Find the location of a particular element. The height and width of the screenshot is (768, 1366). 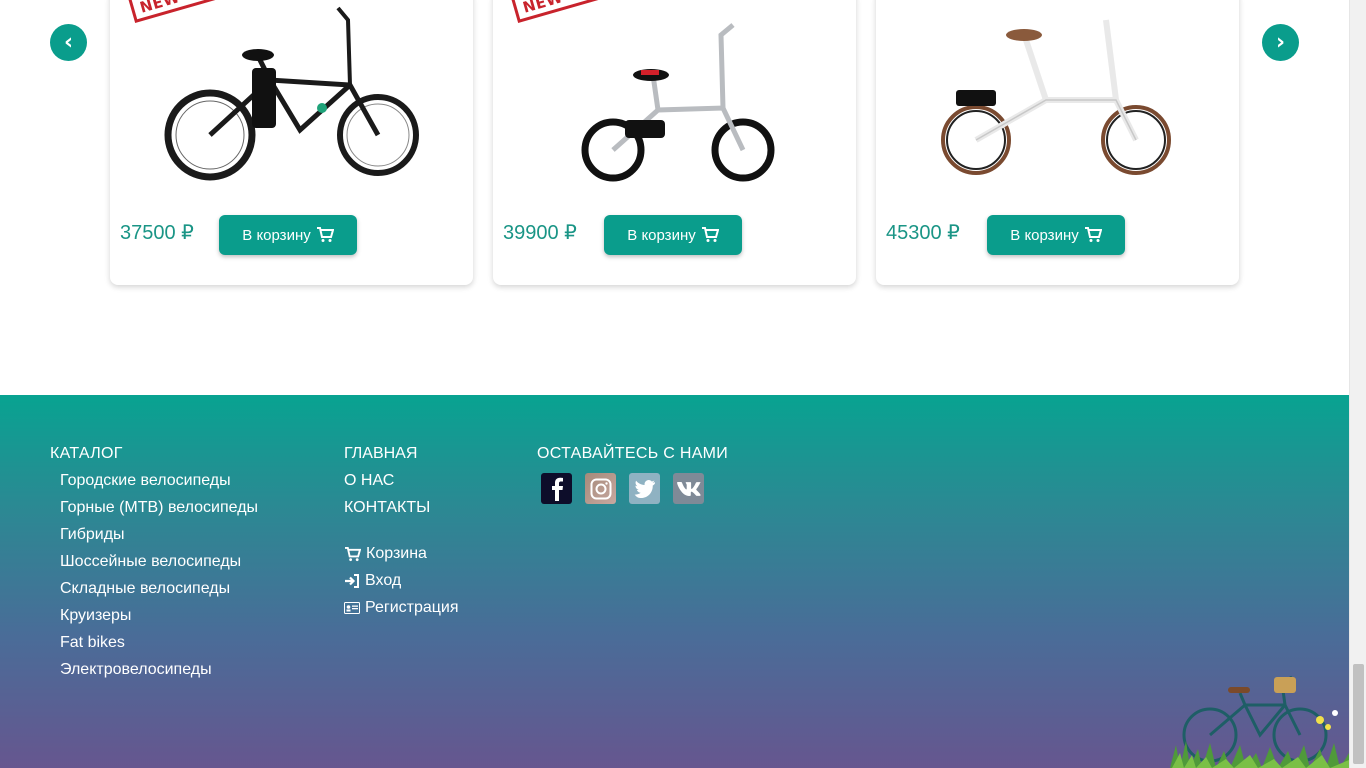

product-card: NEW PRODUCT 37500 ₽ В корзину is located at coordinates (291, 142).